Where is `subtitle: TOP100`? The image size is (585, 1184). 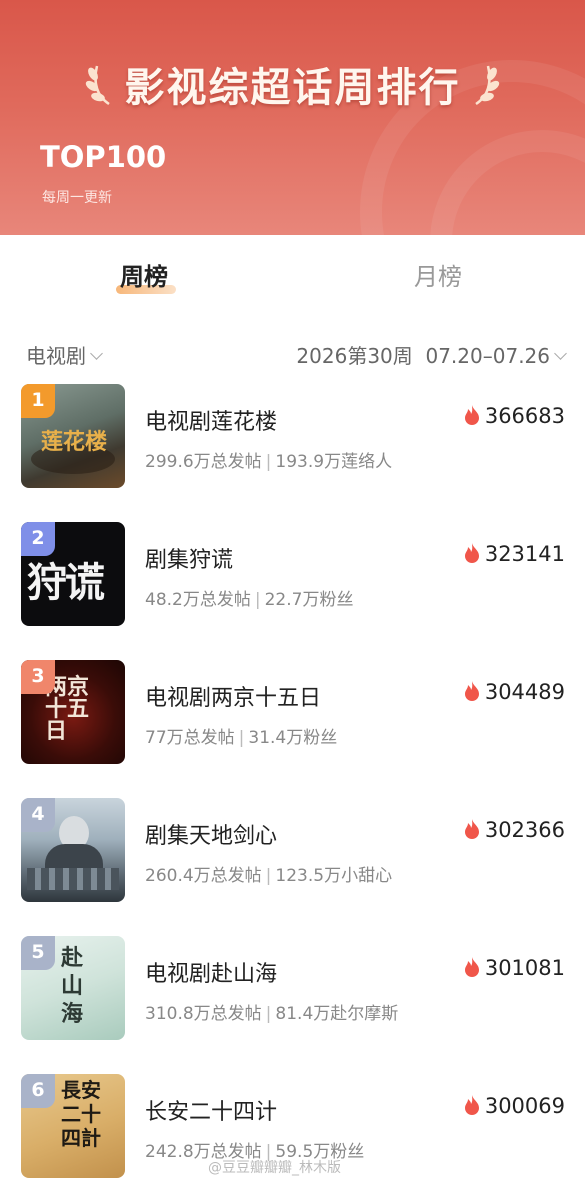
subtitle: TOP100 is located at coordinates (103, 157).